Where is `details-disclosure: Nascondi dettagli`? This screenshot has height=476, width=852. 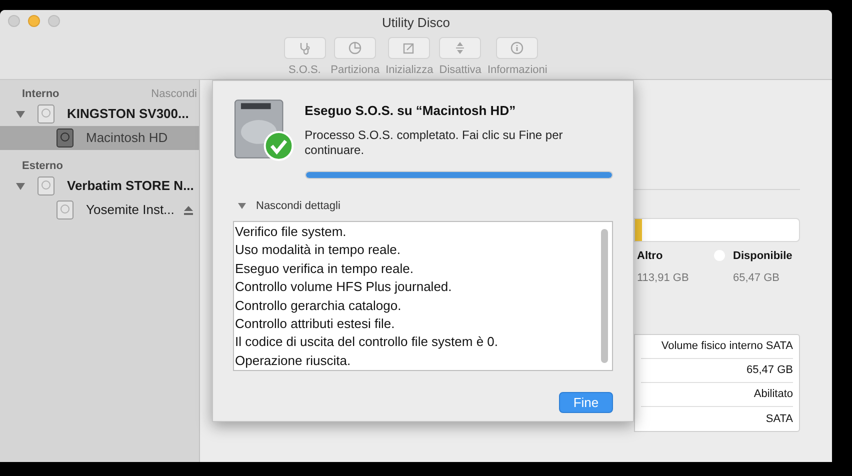 details-disclosure: Nascondi dettagli is located at coordinates (289, 206).